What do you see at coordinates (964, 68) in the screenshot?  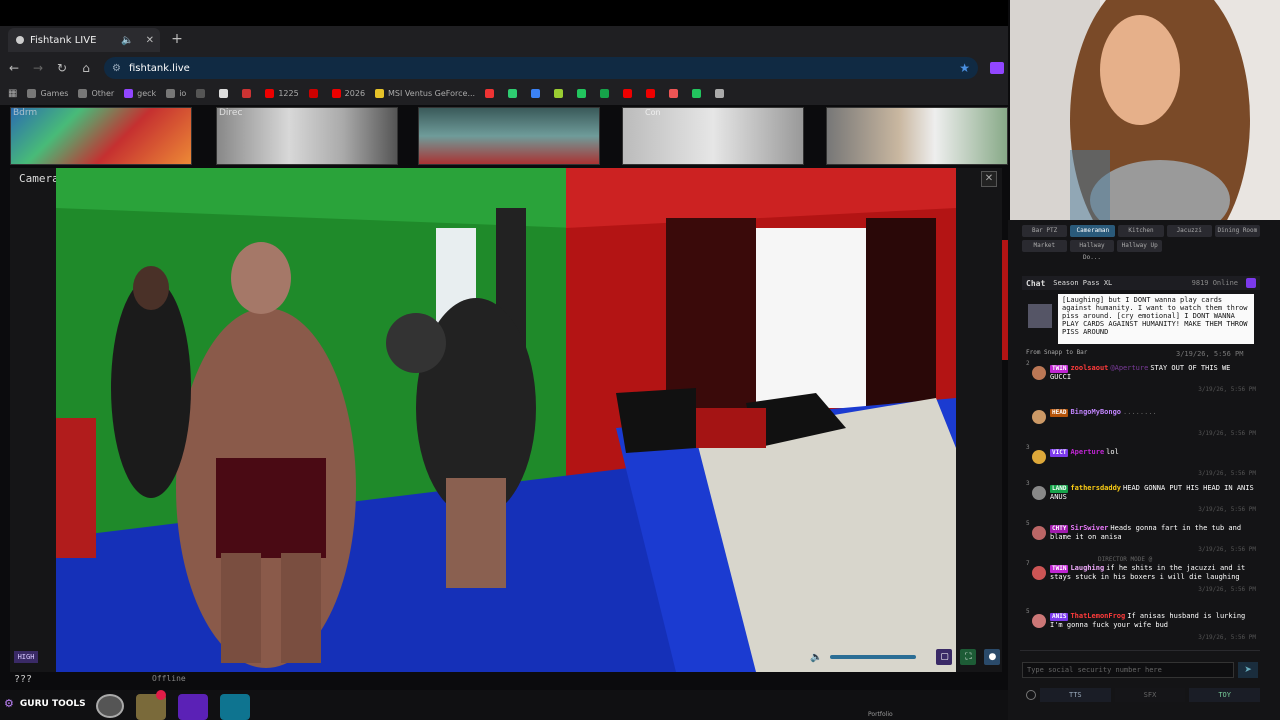 I see `bookmark-star-icon: ★` at bounding box center [964, 68].